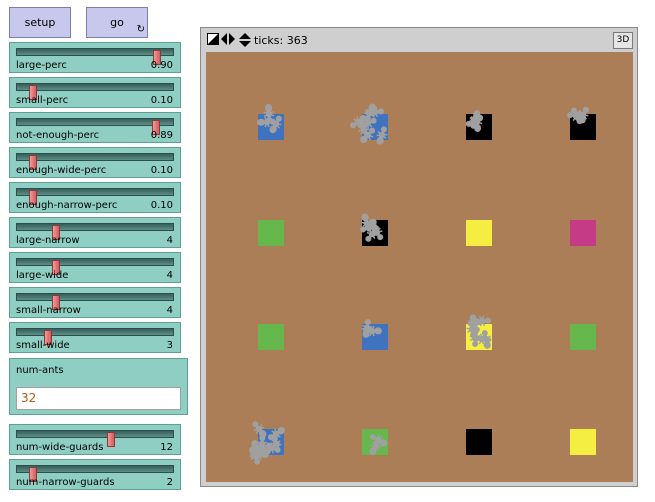  I want to click on go-button: go ↻, so click(117, 22).